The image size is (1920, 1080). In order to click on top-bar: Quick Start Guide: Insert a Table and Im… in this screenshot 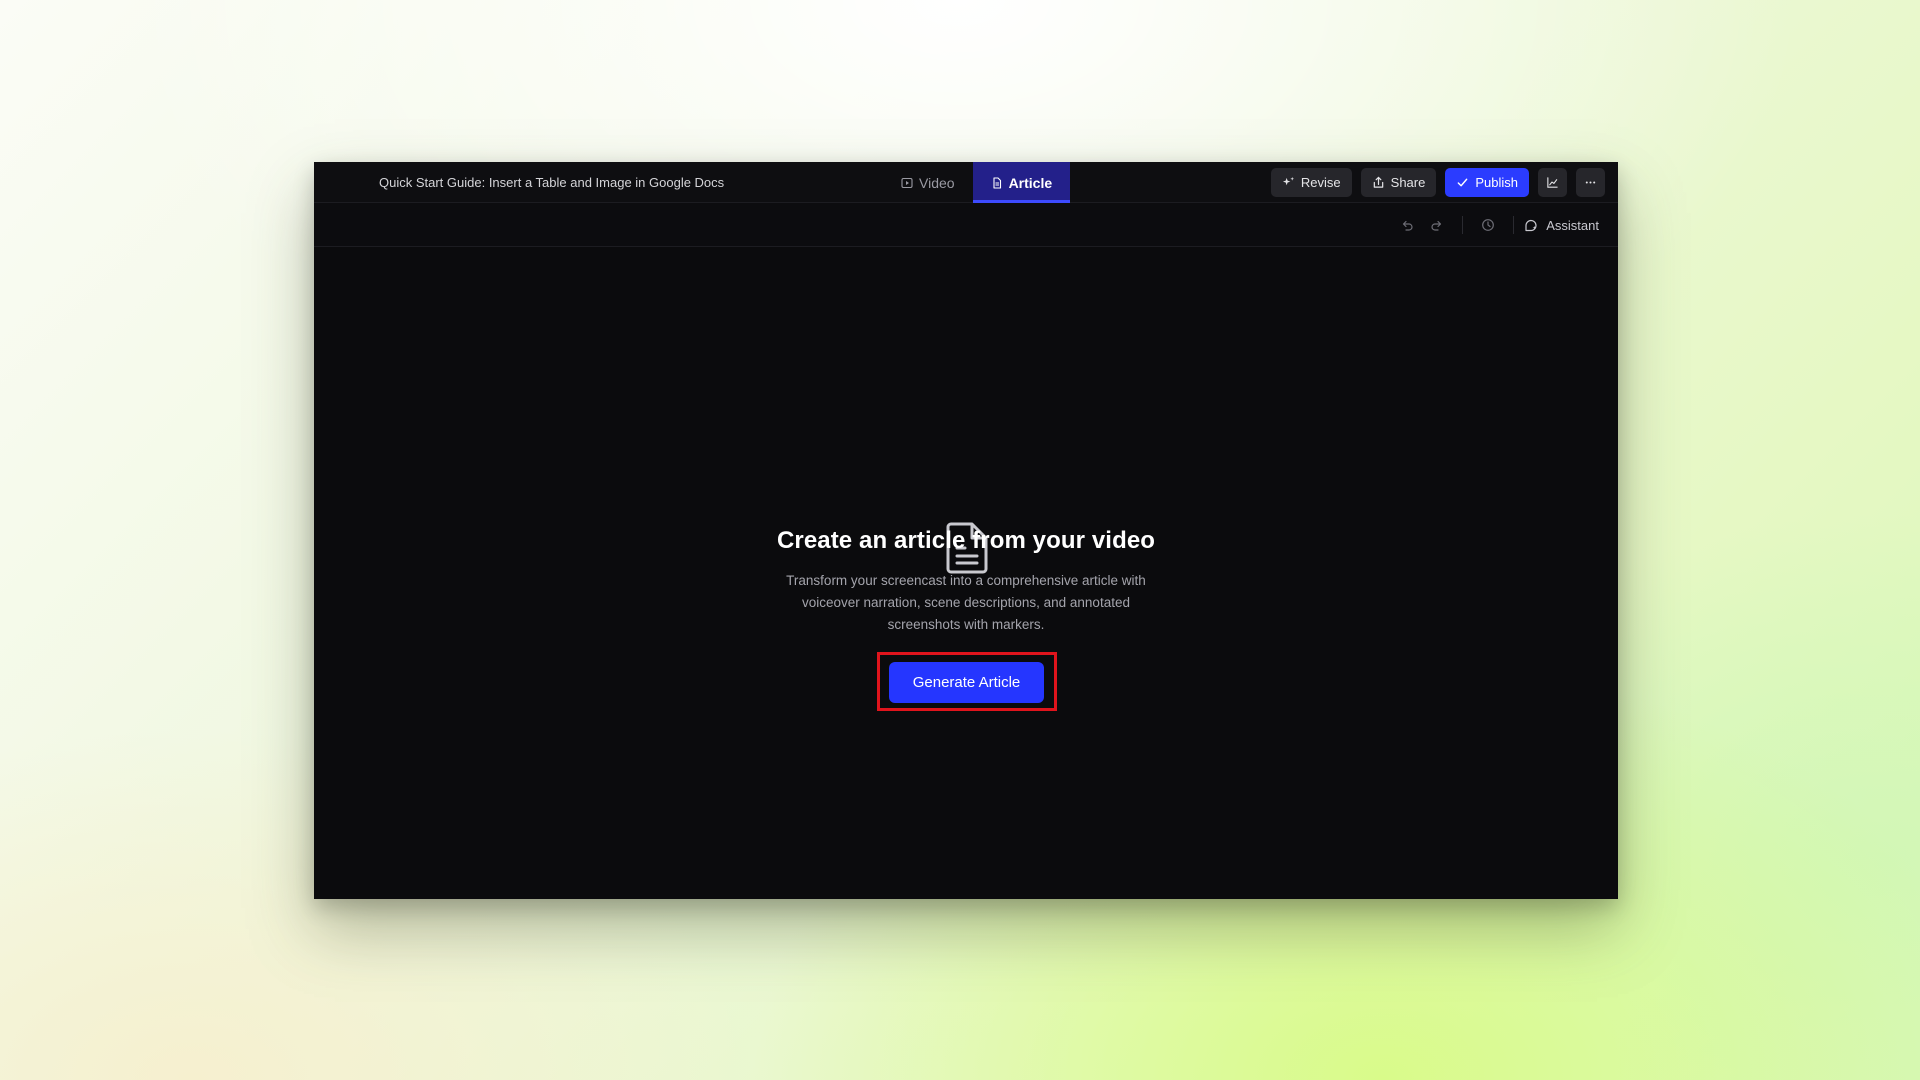, I will do `click(966, 182)`.